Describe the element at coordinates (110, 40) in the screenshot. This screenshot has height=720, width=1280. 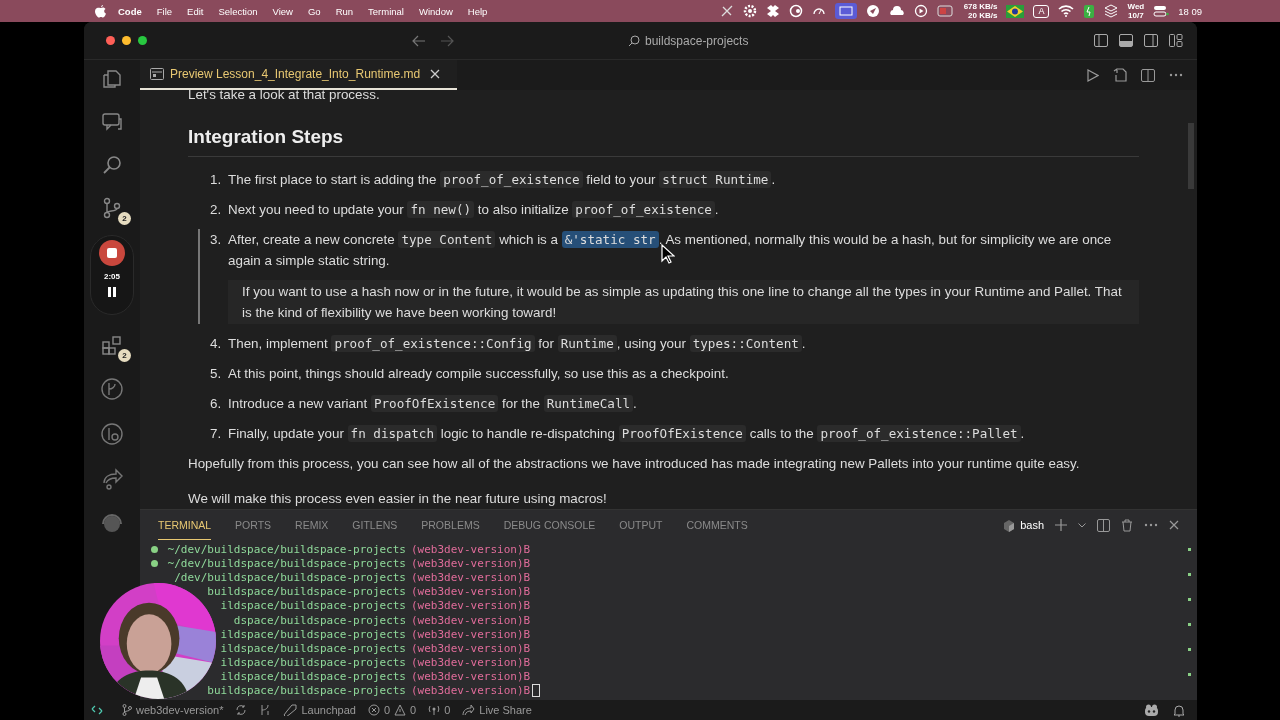
I see `close-button` at that location.